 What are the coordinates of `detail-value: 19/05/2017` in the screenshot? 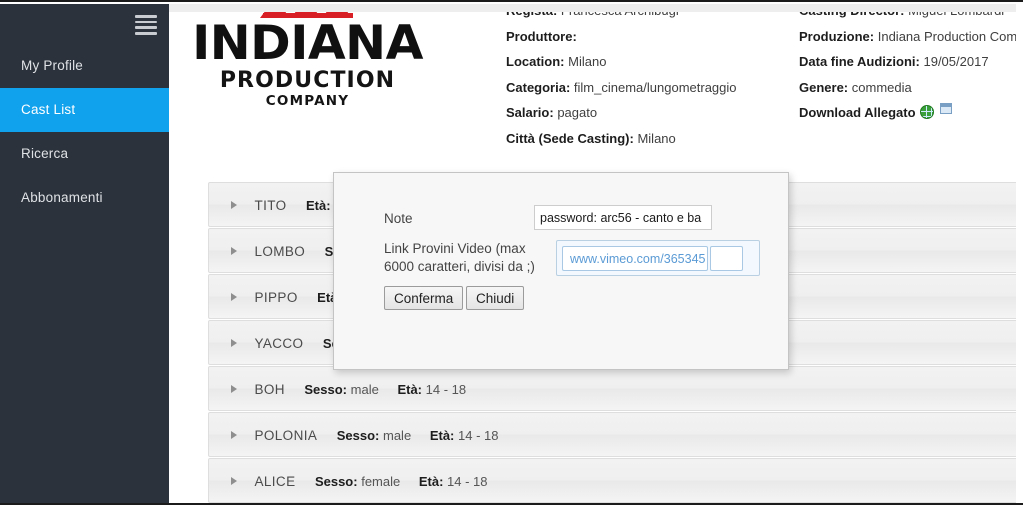 It's located at (956, 61).